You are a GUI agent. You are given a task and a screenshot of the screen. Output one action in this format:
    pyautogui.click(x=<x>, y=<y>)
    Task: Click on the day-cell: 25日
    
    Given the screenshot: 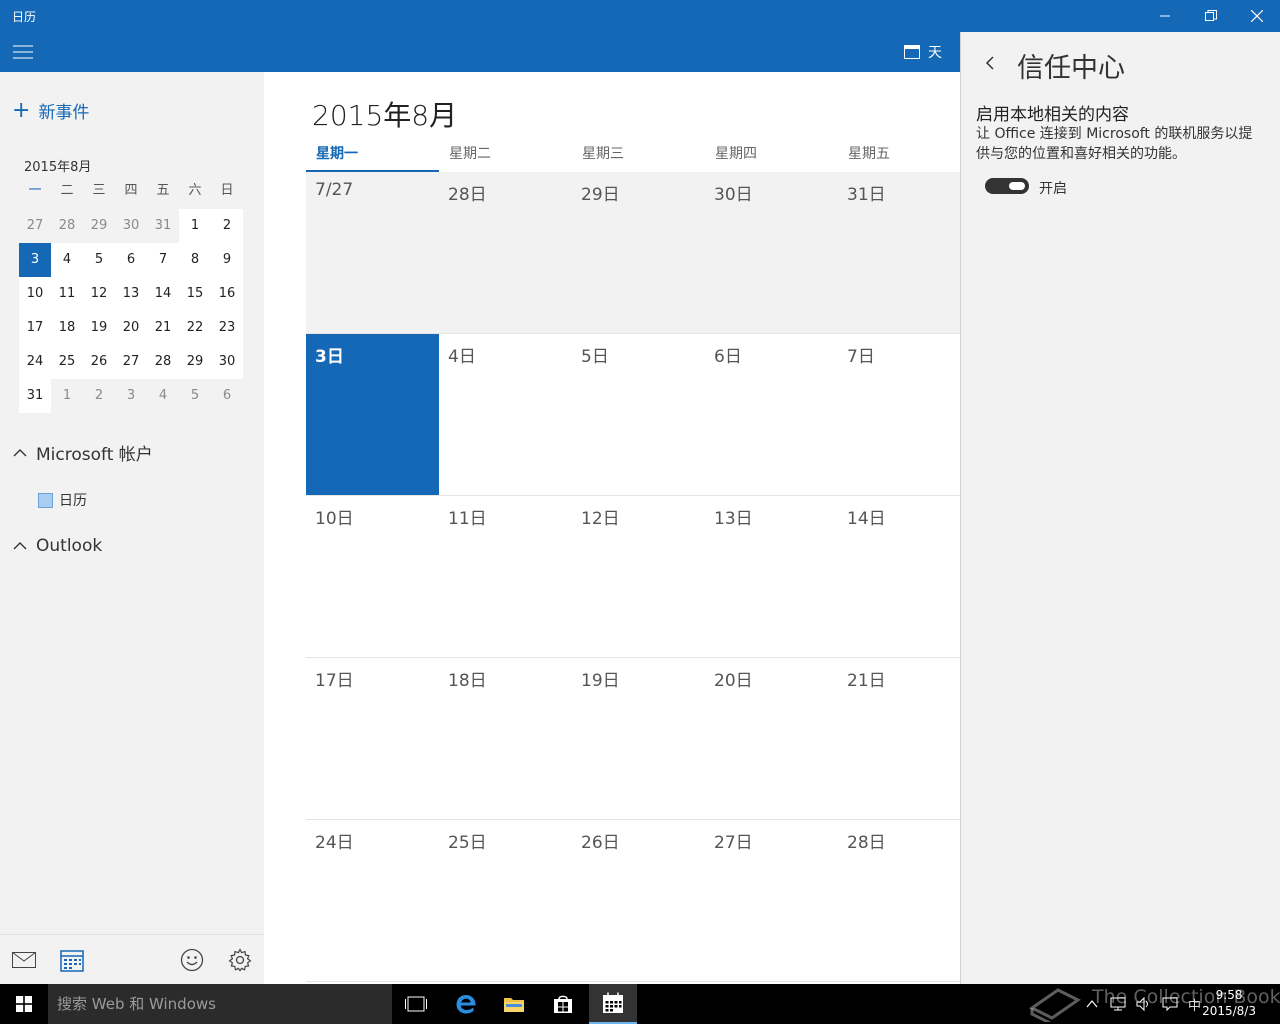 What is the action you would take?
    pyautogui.click(x=505, y=900)
    